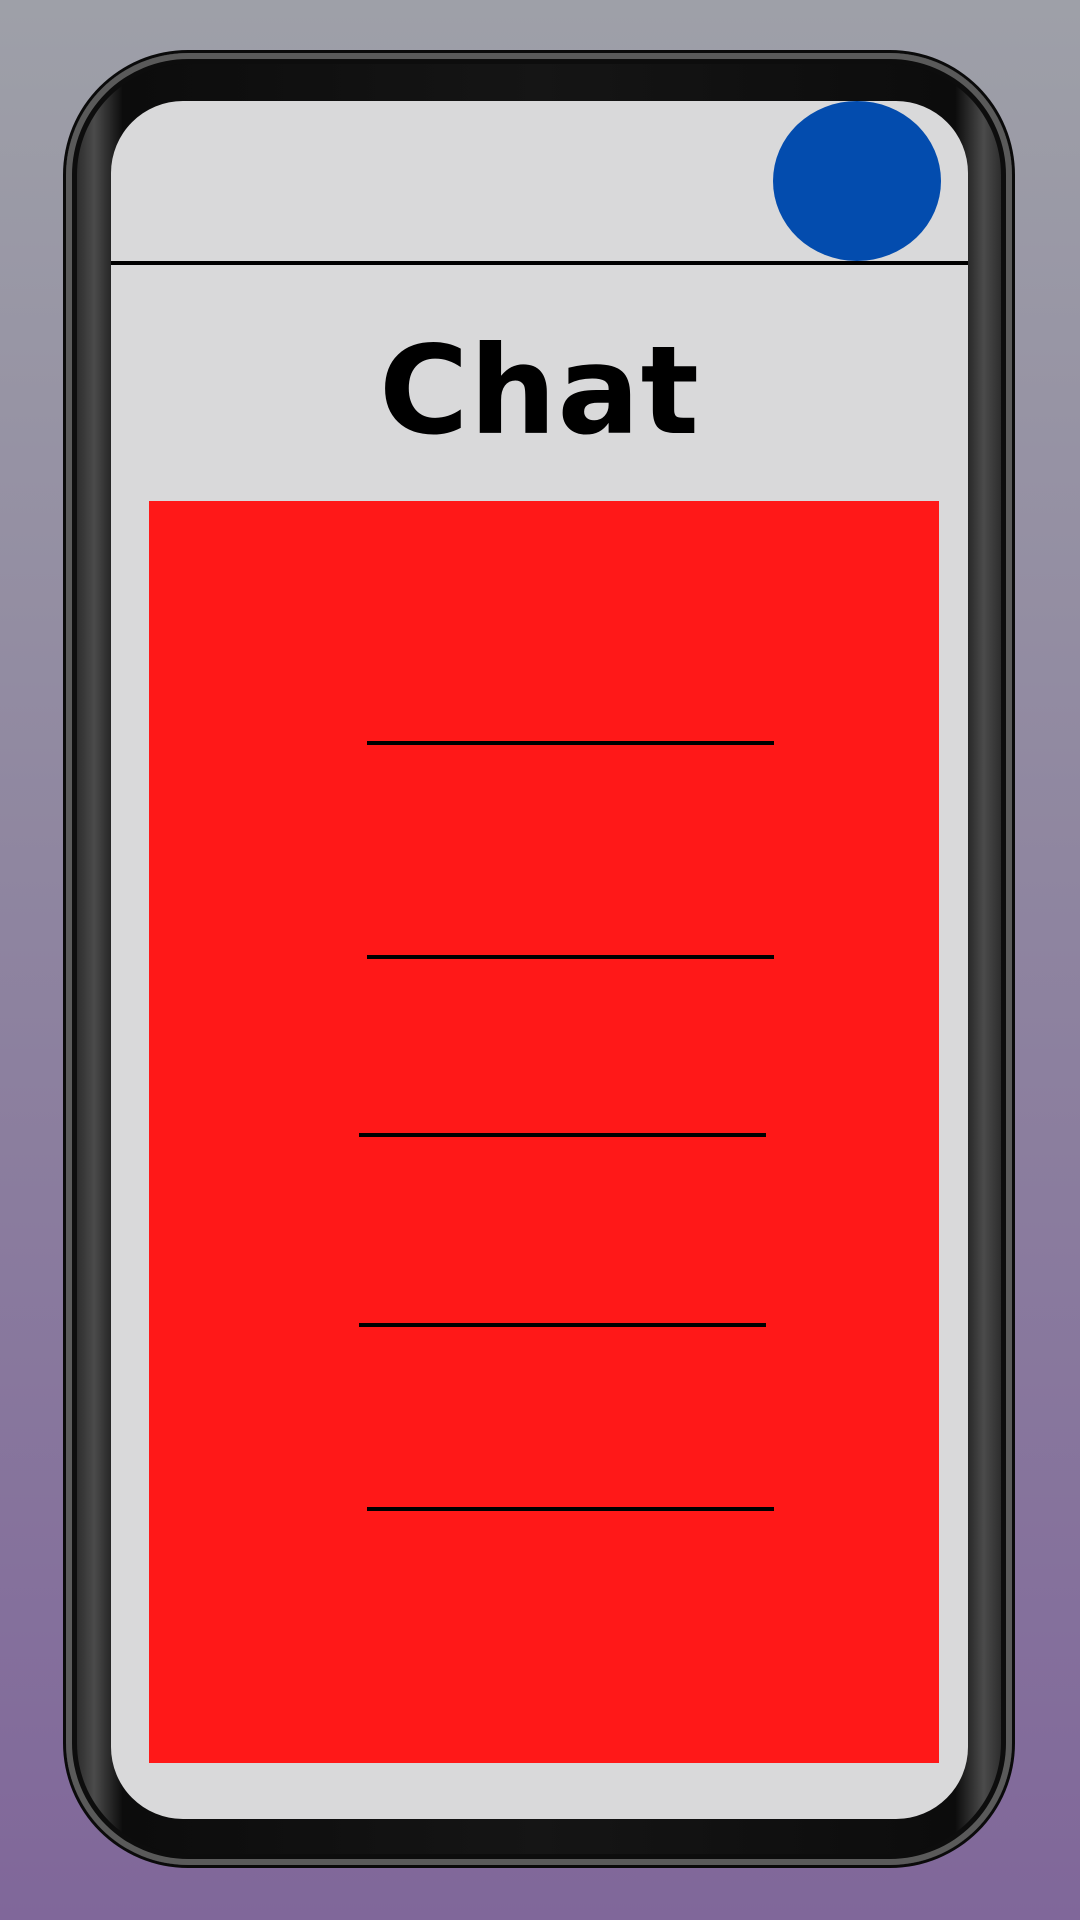  Describe the element at coordinates (539, 391) in the screenshot. I see `page-title: Chat` at that location.